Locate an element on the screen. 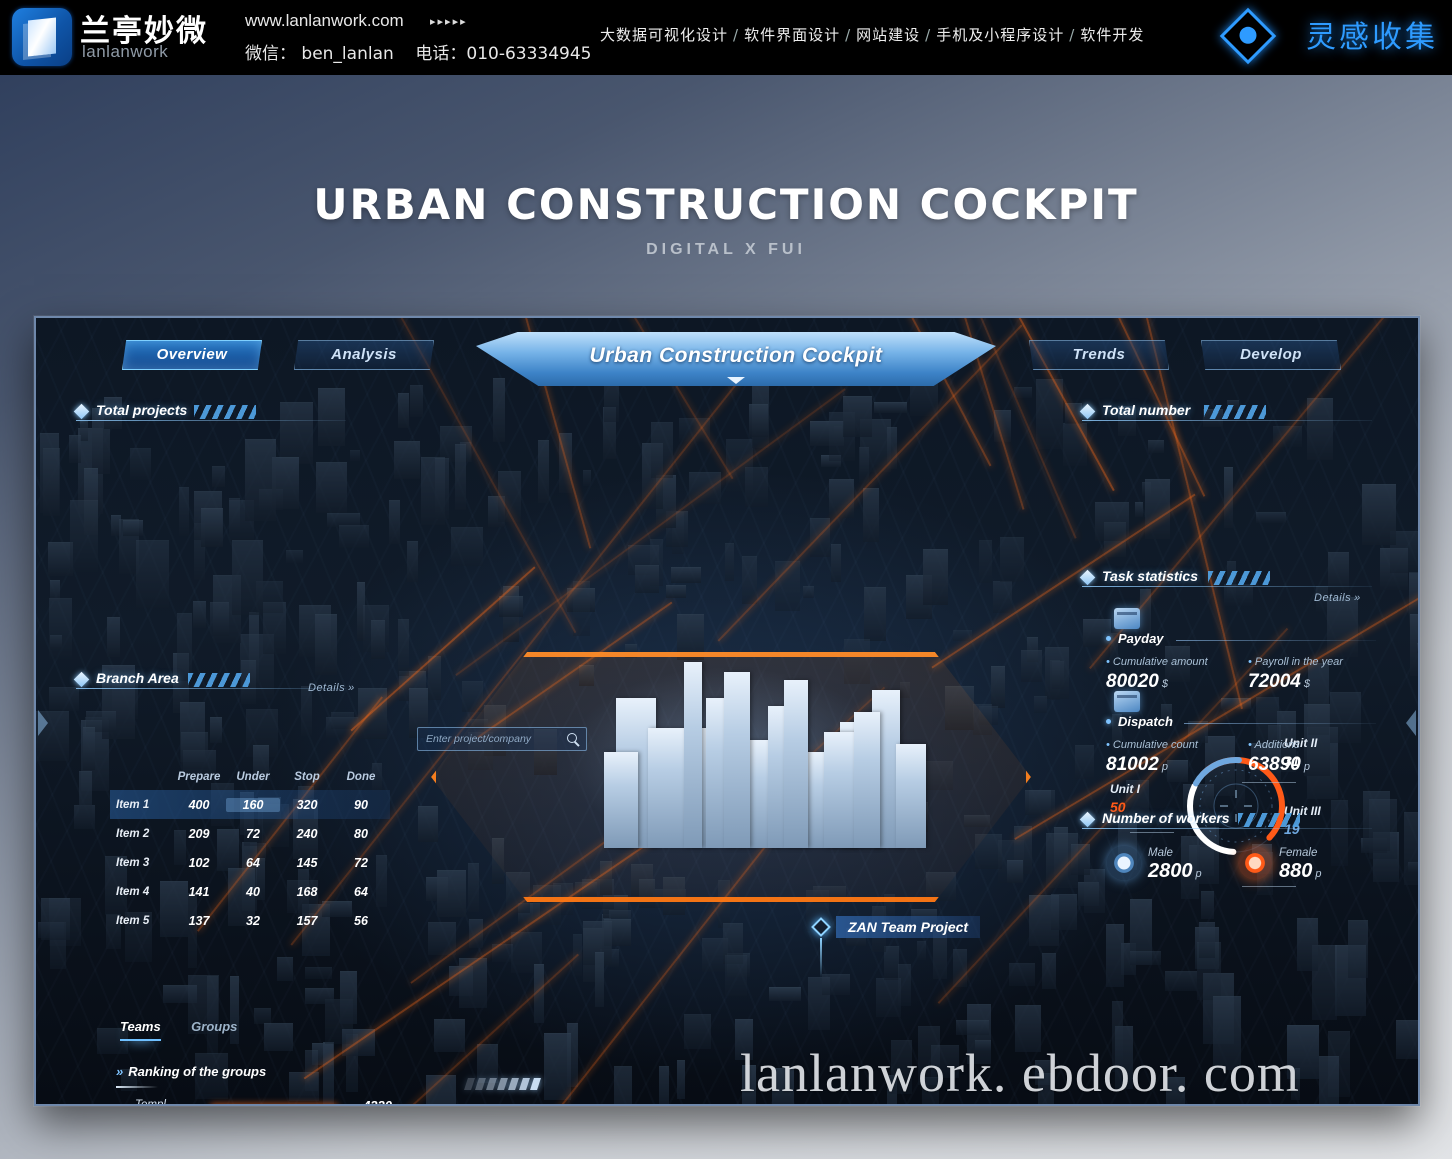 This screenshot has height=1159, width=1452. service-item: 手机及小程序设计 is located at coordinates (1000, 35).